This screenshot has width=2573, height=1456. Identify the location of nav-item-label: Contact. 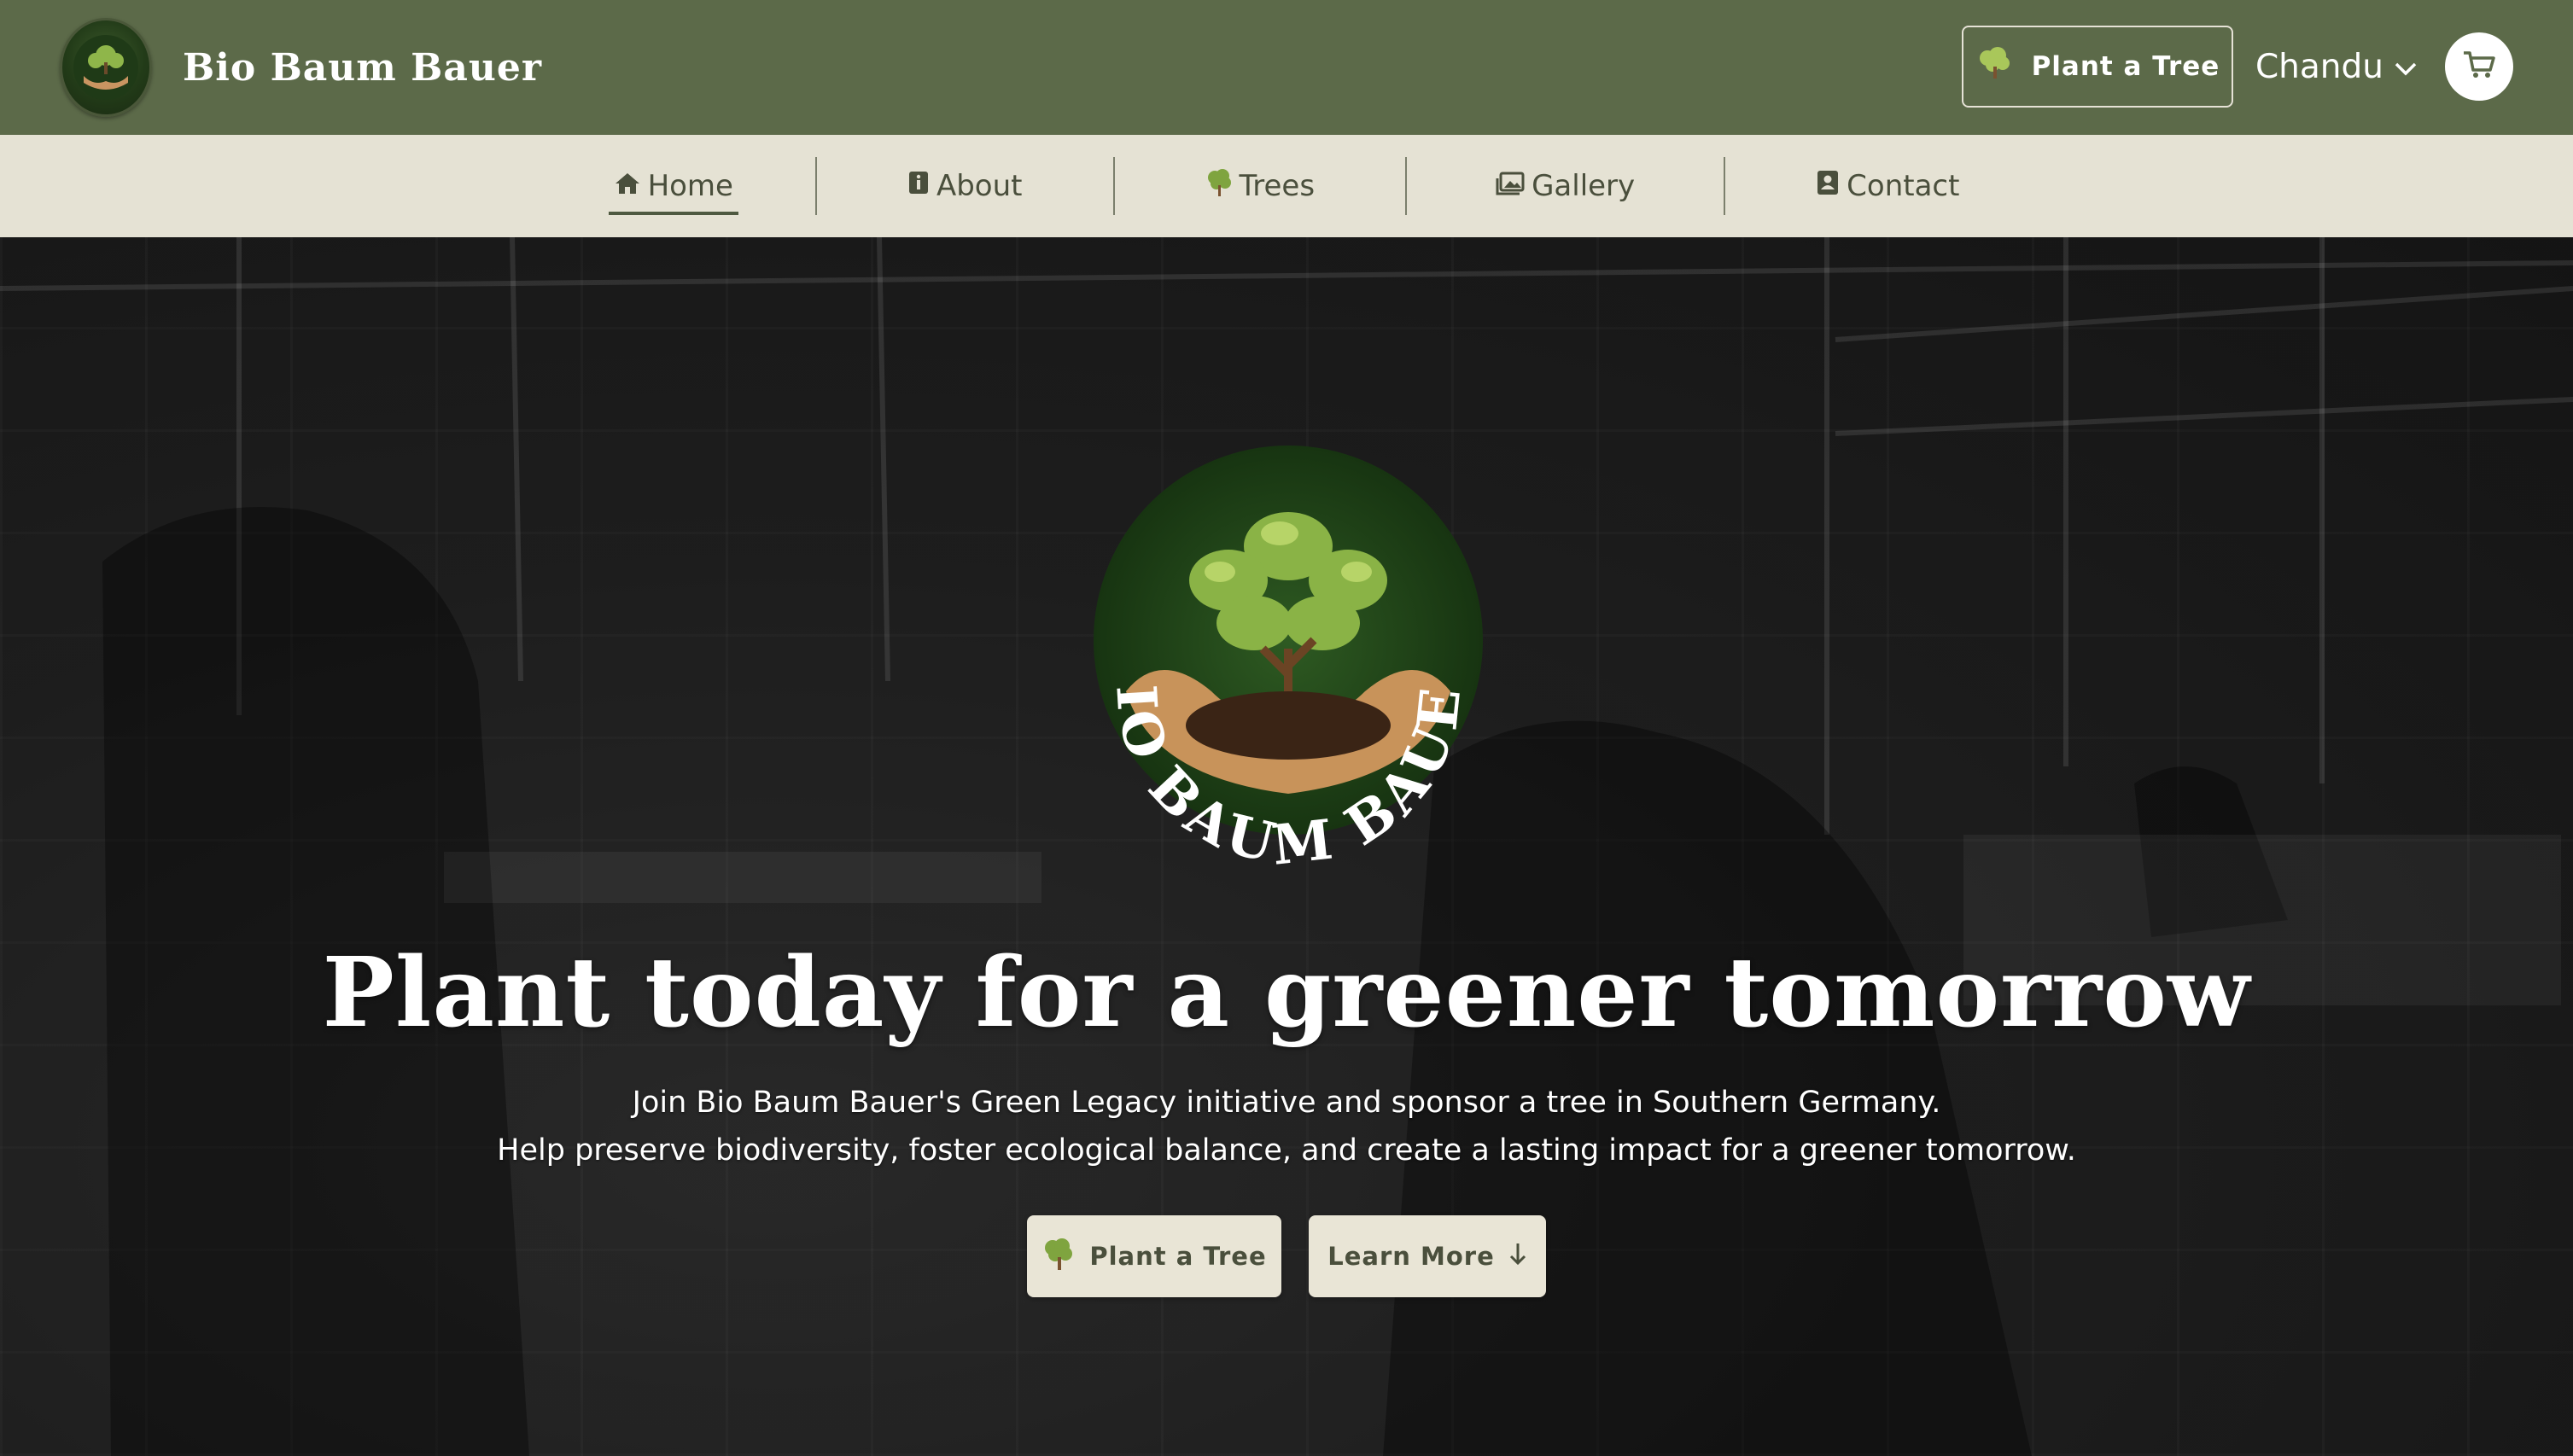
(1903, 186).